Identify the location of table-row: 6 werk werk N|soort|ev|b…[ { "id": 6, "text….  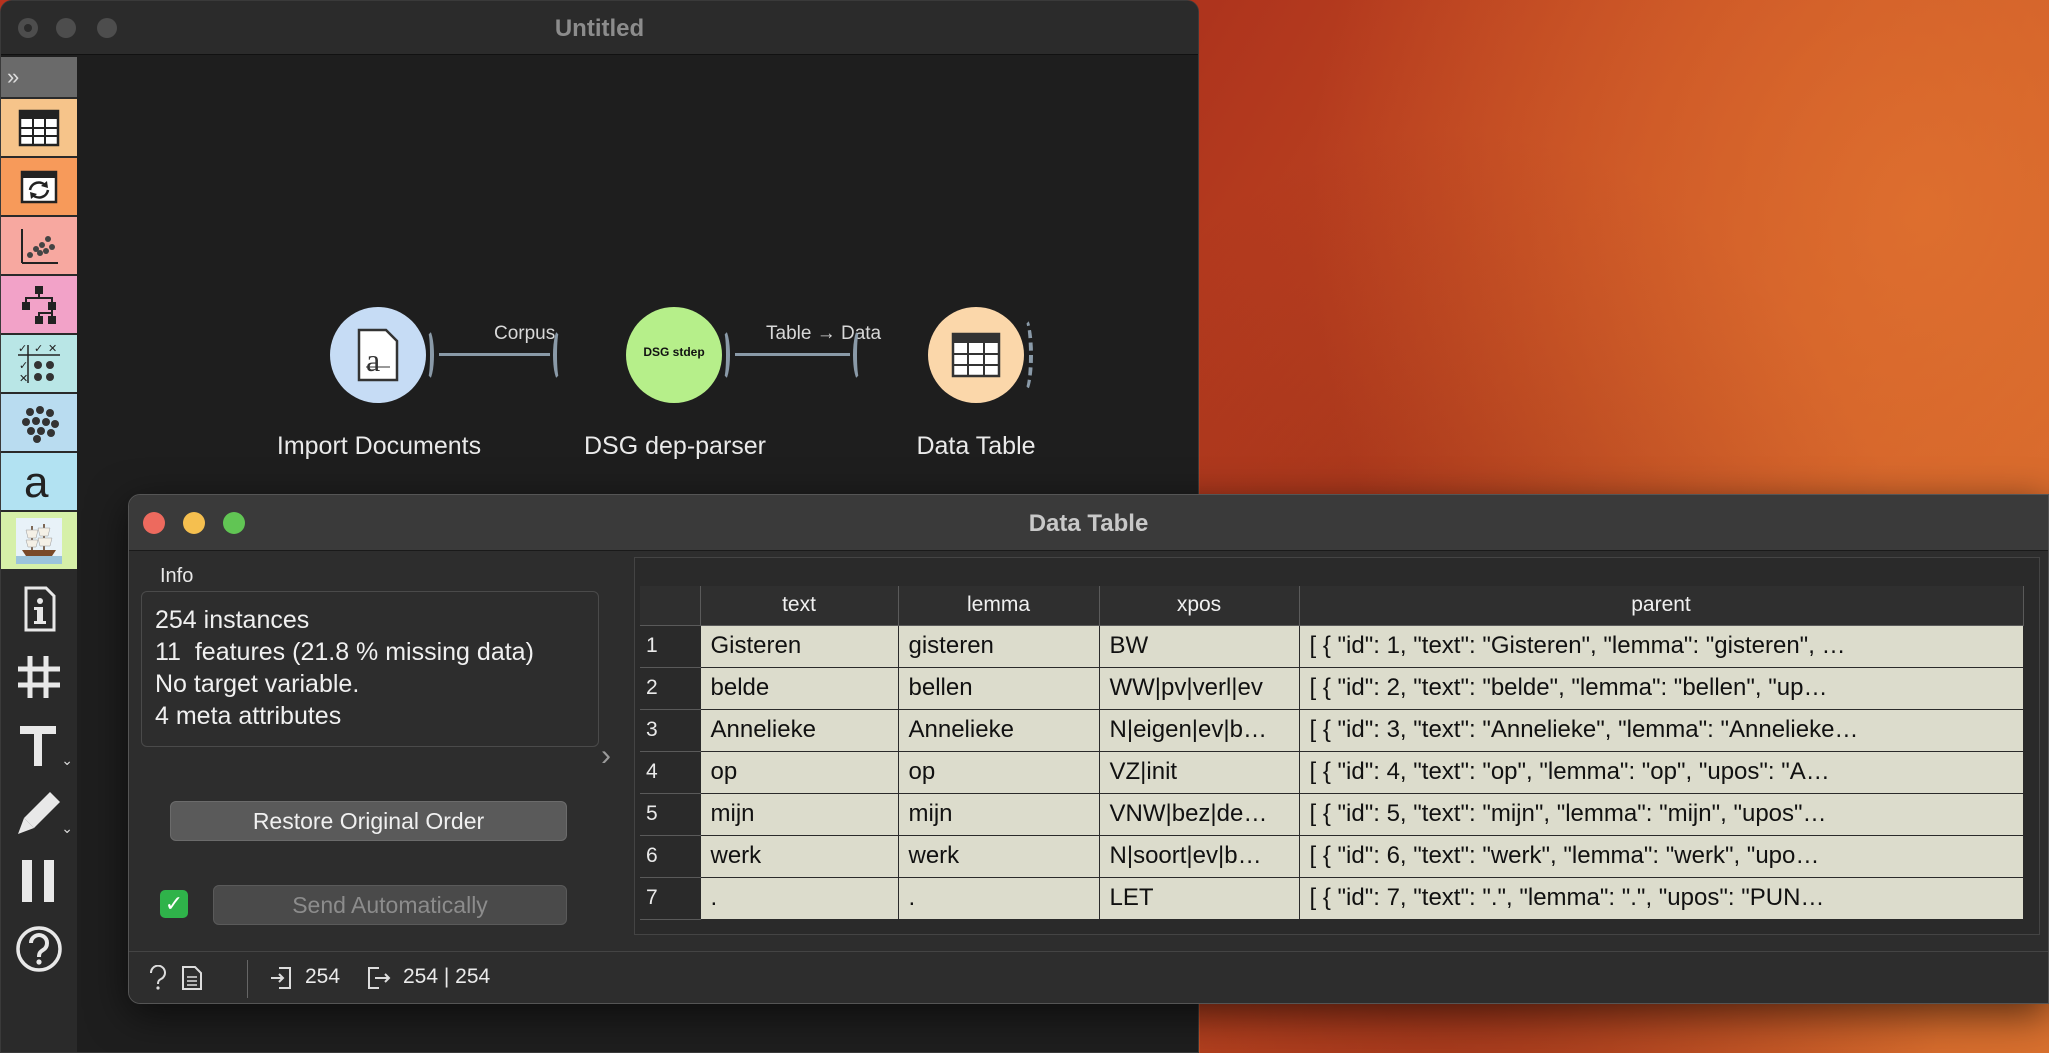
(1332, 856).